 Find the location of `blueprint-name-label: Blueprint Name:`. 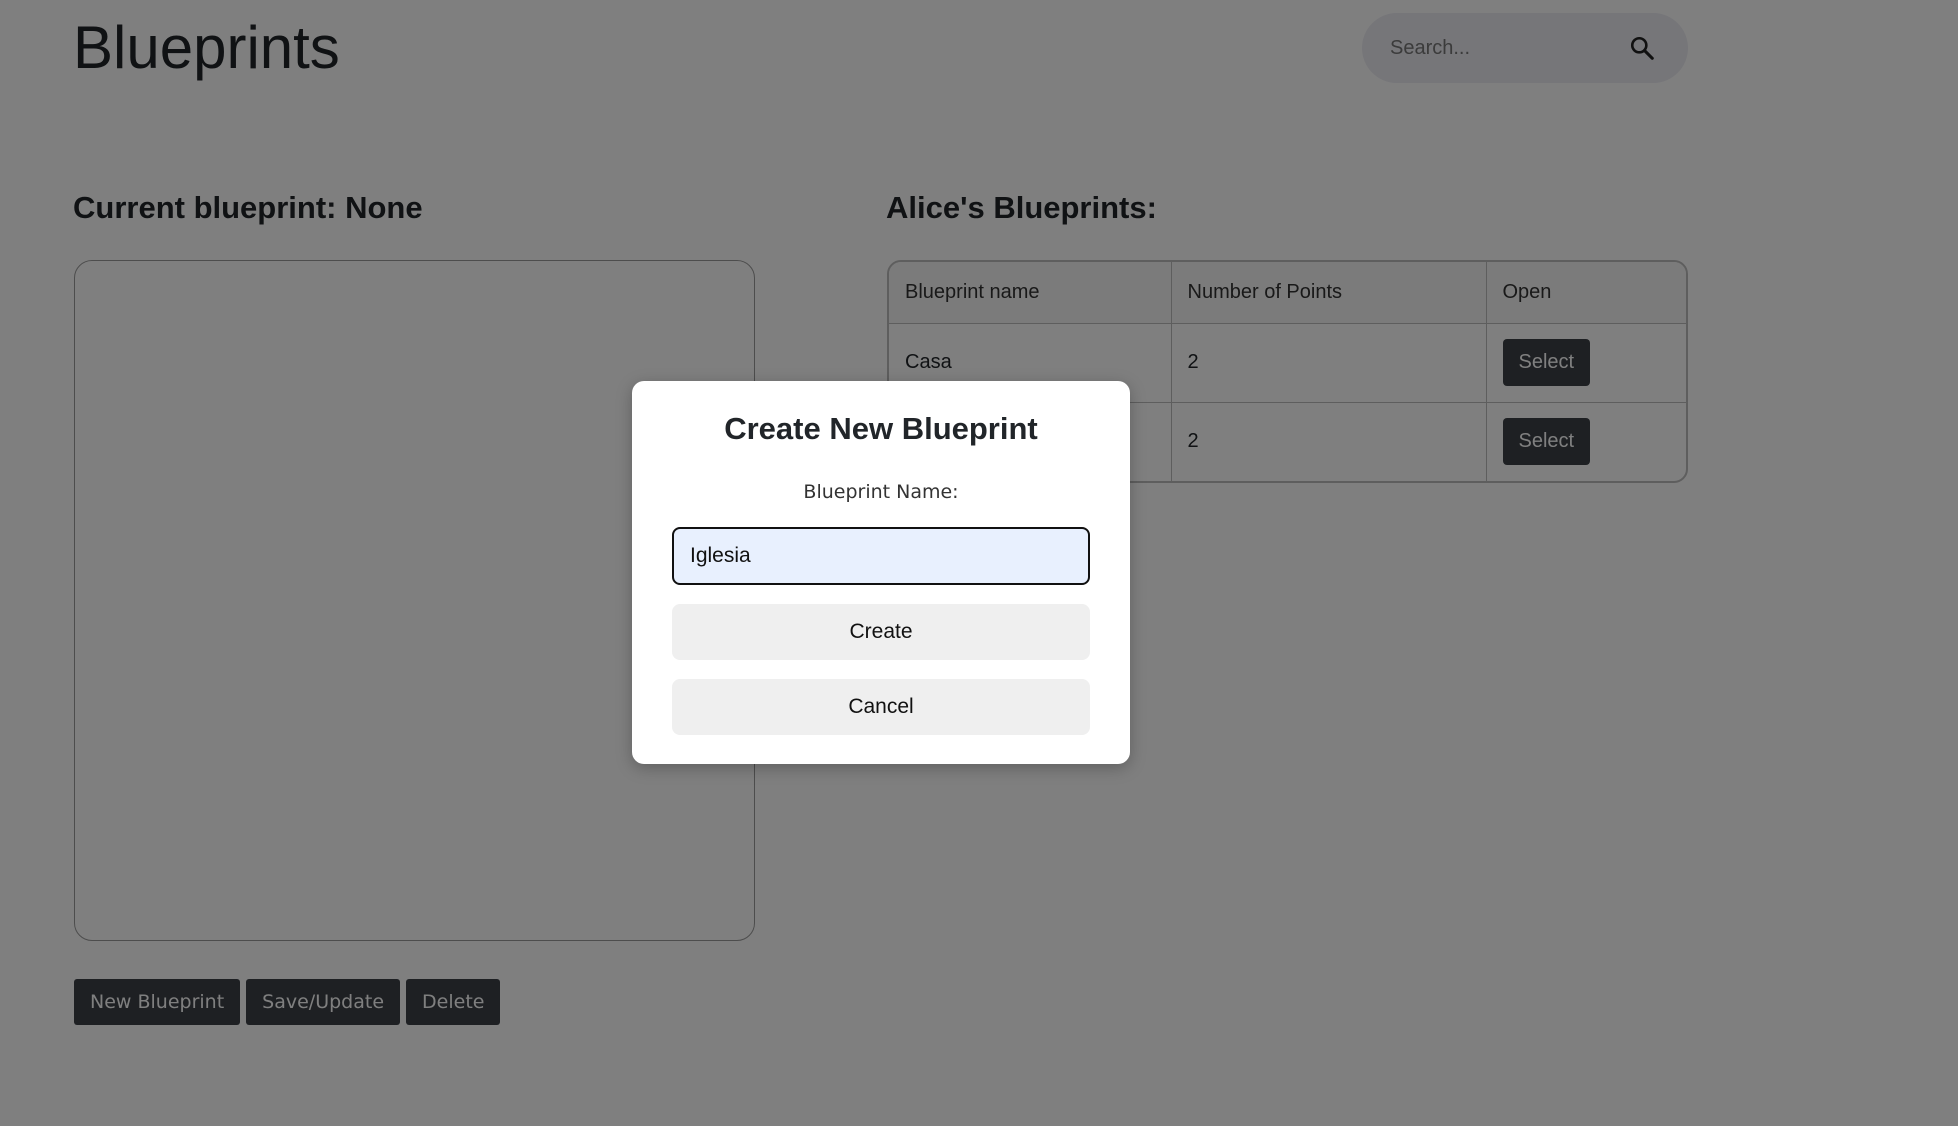

blueprint-name-label: Blueprint Name: is located at coordinates (881, 492).